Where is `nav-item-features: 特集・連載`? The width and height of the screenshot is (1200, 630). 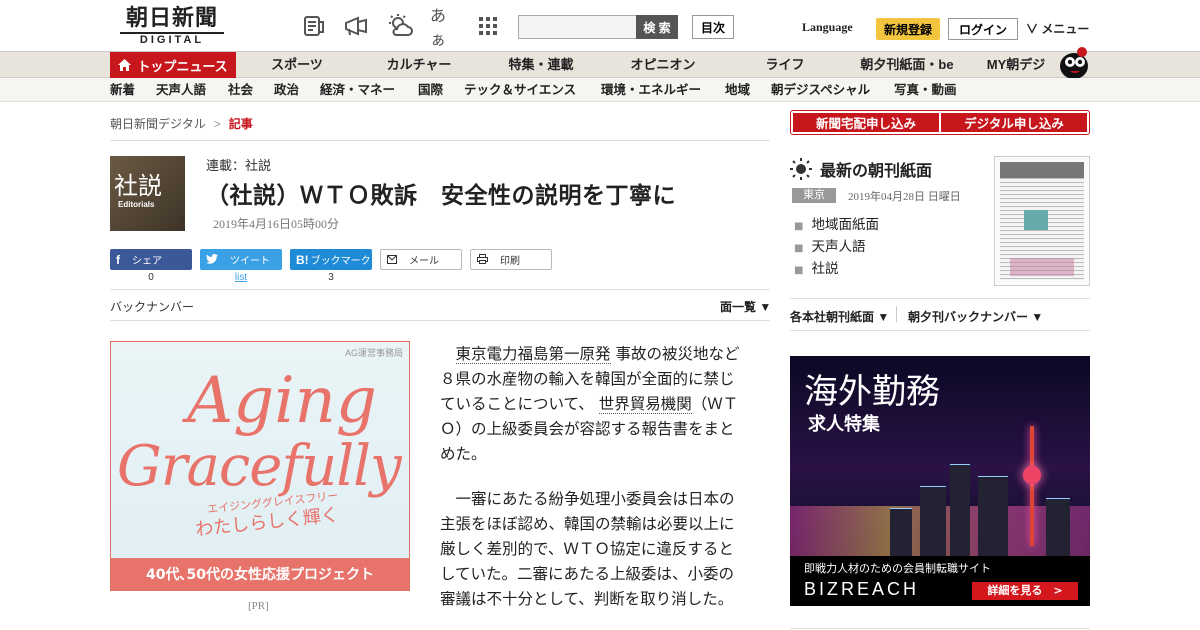 nav-item-features: 特集・連載 is located at coordinates (540, 65).